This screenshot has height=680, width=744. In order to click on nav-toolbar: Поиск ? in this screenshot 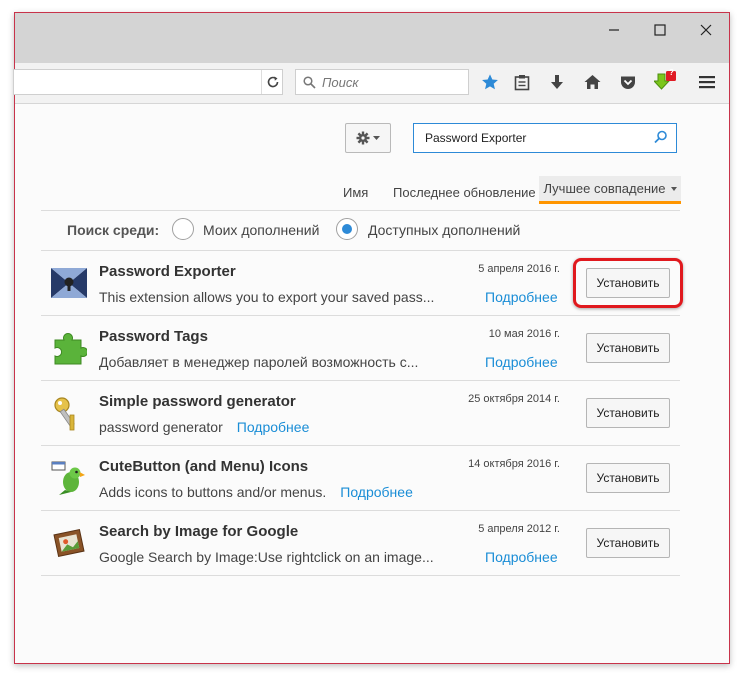, I will do `click(371, 83)`.